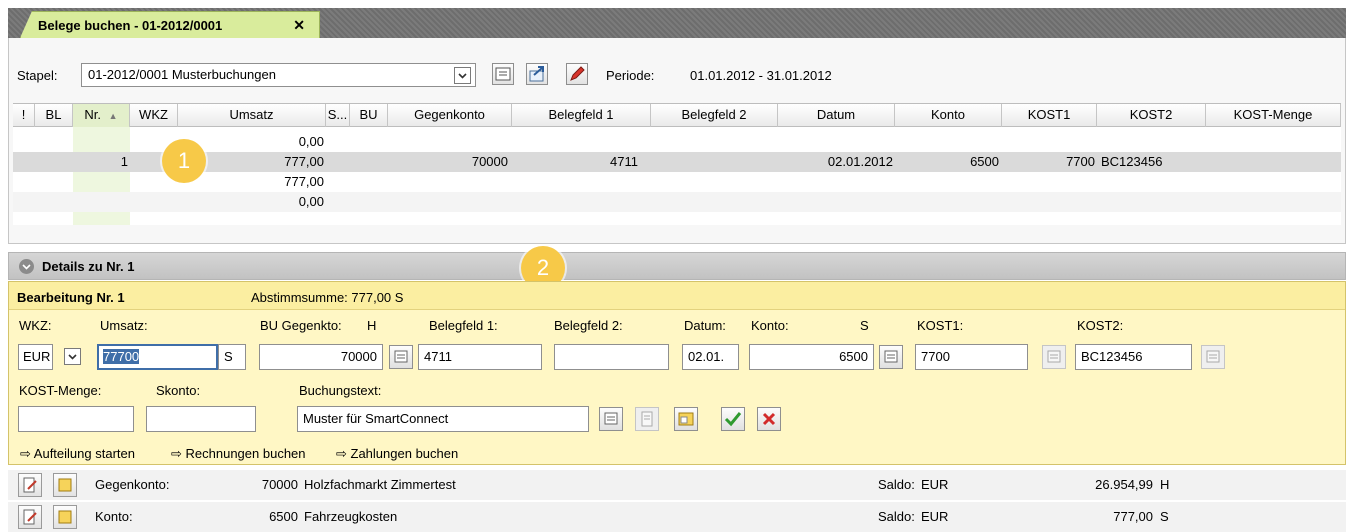 Image resolution: width=1355 pixels, height=532 pixels. I want to click on rechnungen-label: Rechnungen buchen, so click(245, 453).